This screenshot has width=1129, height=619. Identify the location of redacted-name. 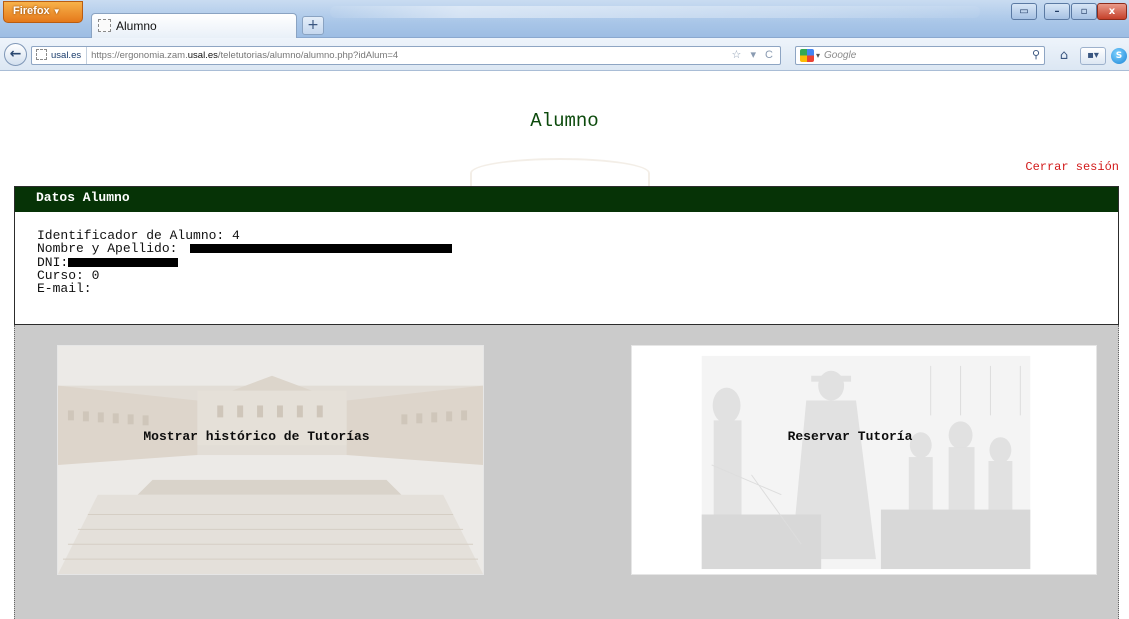
(321, 249).